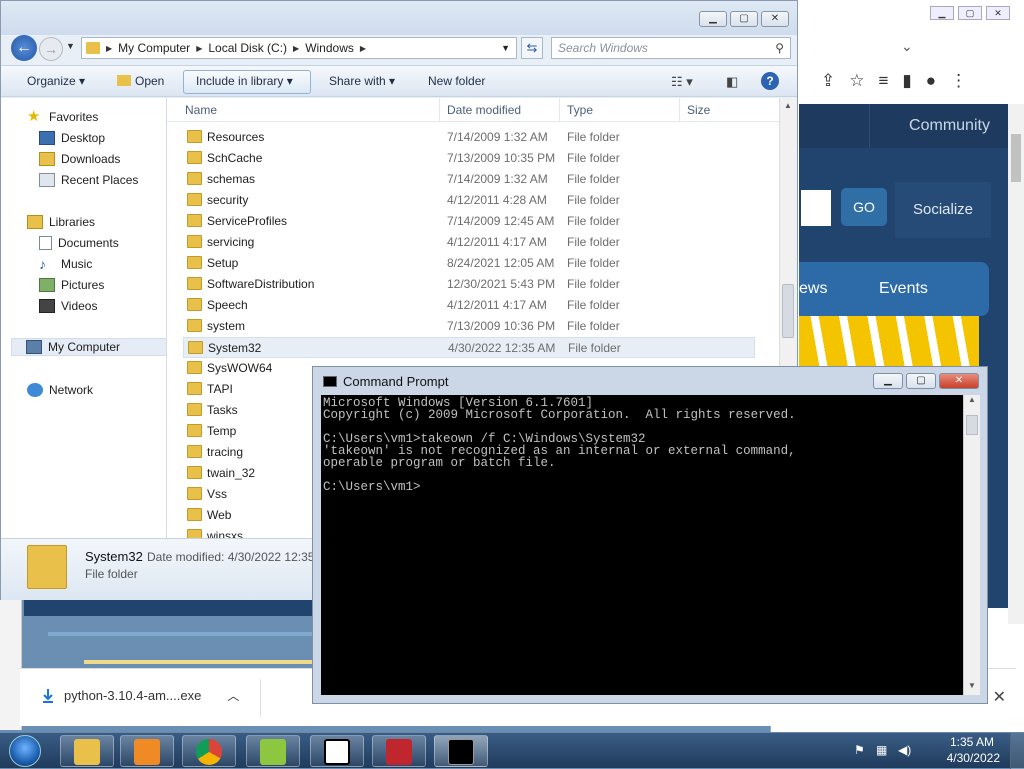 This screenshot has width=1024, height=769. I want to click on breadcrumb-local-disk: Local Disk (C:), so click(247, 48).